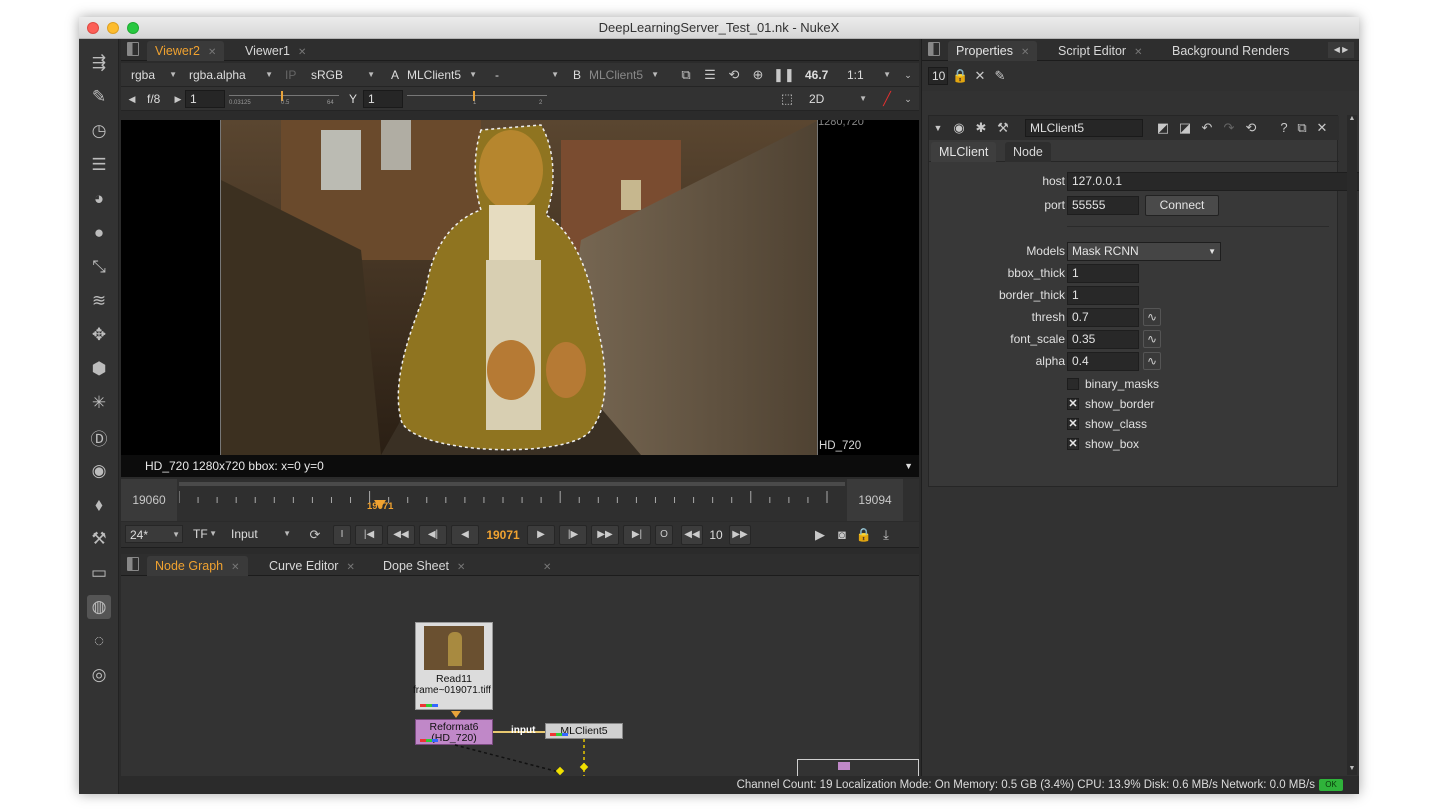  What do you see at coordinates (186, 51) in the screenshot?
I see `tab-viewer2: Viewer2 ✕` at bounding box center [186, 51].